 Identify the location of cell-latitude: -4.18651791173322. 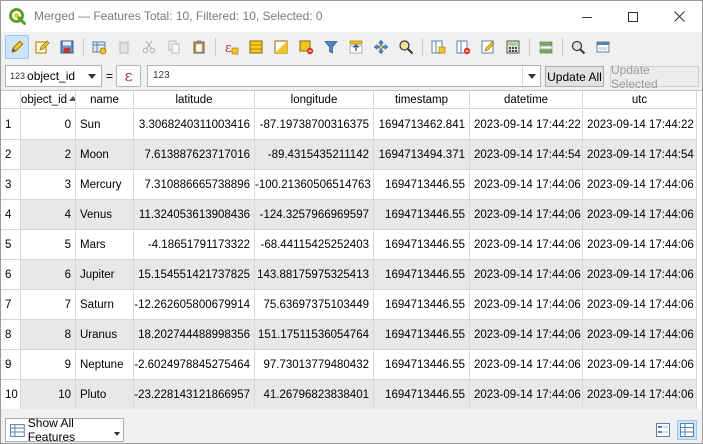
(194, 245).